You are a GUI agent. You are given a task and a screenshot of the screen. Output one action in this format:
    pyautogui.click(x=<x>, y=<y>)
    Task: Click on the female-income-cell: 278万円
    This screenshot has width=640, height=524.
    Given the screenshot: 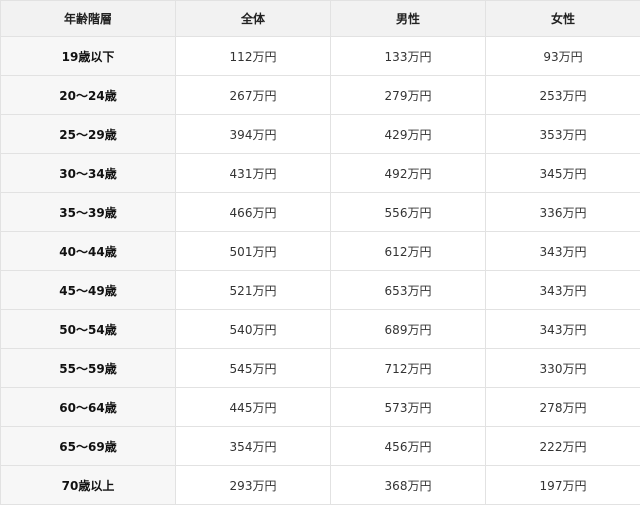 What is the action you would take?
    pyautogui.click(x=562, y=407)
    